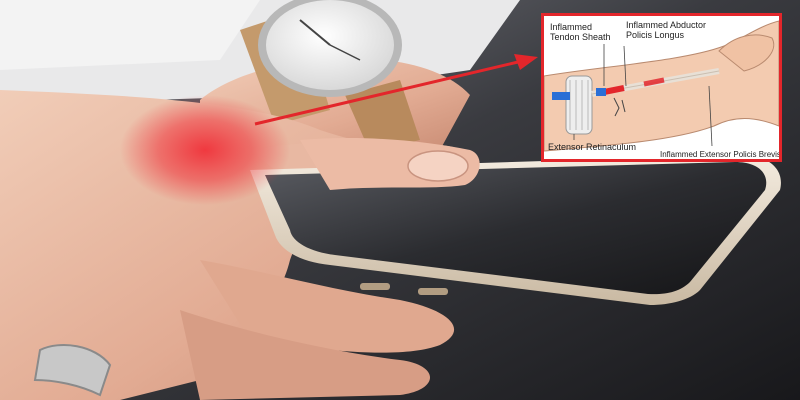  What do you see at coordinates (592, 147) in the screenshot?
I see `label-extensor-retinaculum: Extensor Retinaculum` at bounding box center [592, 147].